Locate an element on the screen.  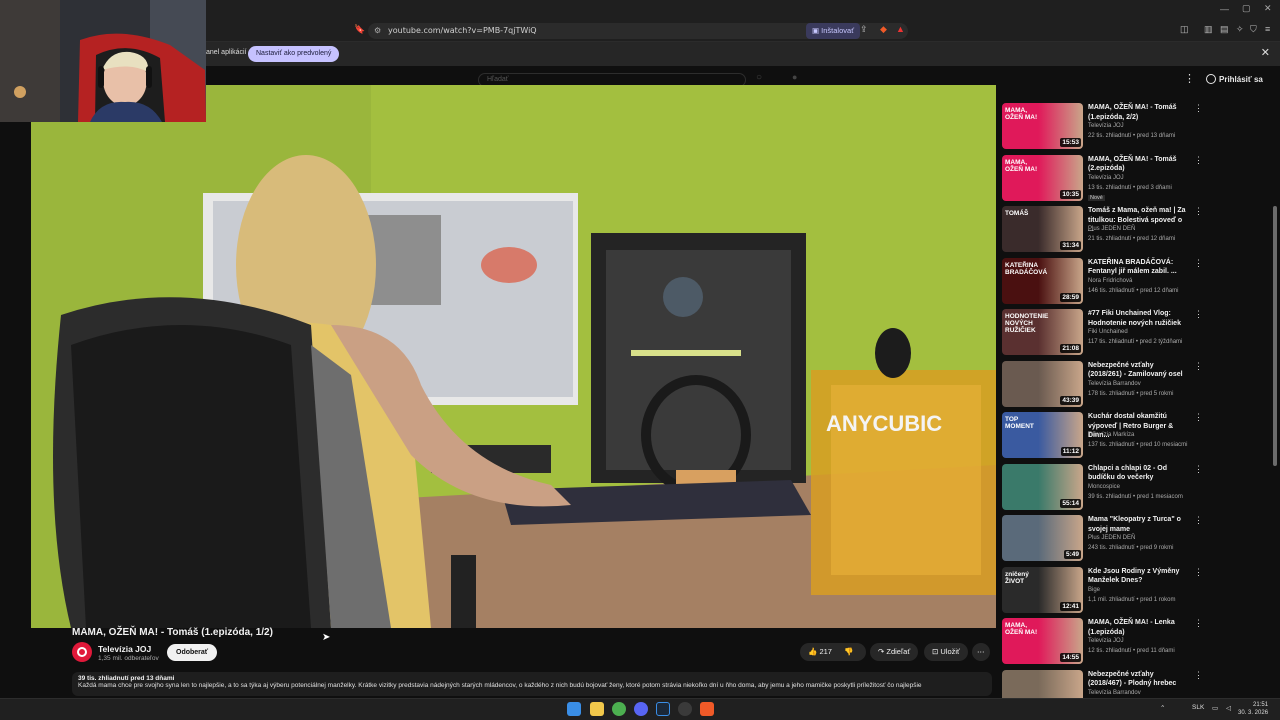
channel-name: Televízia JOJ is located at coordinates (124, 649).